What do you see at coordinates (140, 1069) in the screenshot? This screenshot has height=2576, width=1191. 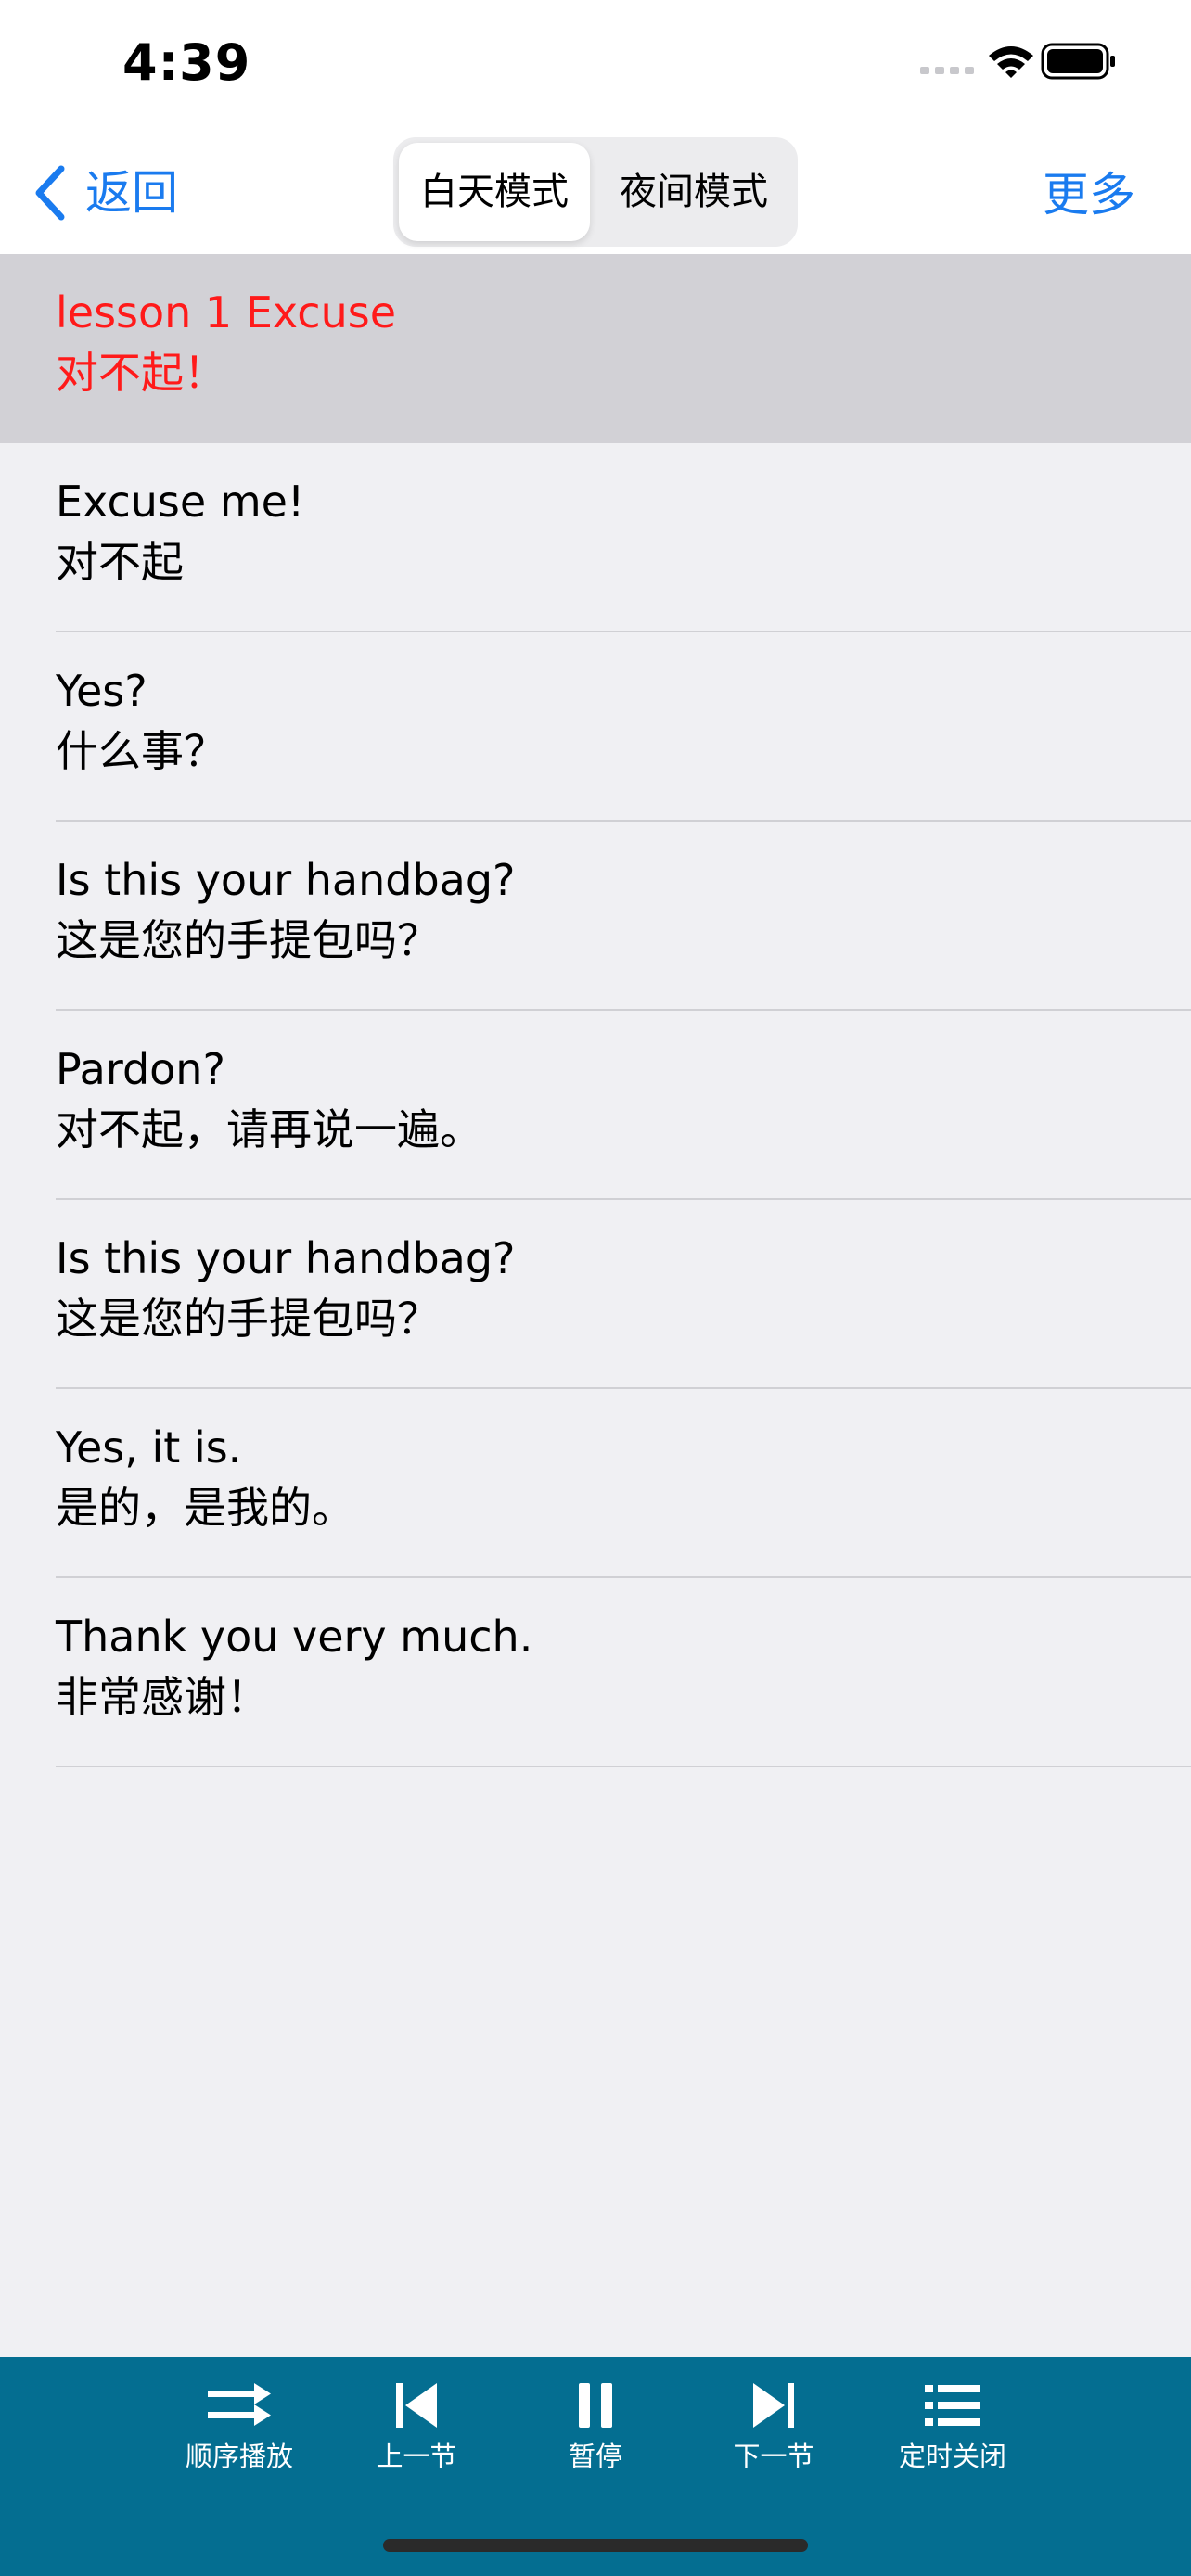 I see `sentence-english: Pardon?` at bounding box center [140, 1069].